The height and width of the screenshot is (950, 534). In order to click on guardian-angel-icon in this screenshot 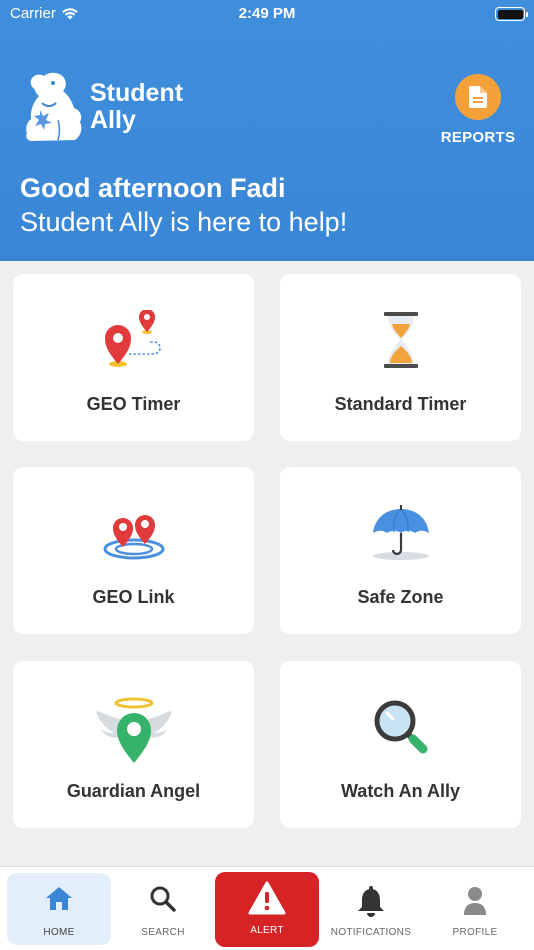, I will do `click(133, 730)`.